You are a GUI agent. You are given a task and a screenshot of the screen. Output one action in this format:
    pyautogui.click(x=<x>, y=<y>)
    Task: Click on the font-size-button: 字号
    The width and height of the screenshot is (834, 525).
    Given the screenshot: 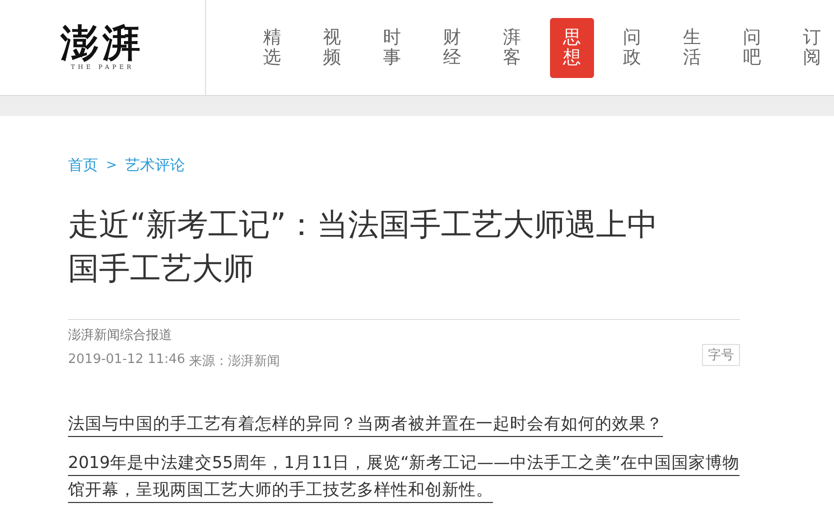 What is the action you would take?
    pyautogui.click(x=721, y=355)
    